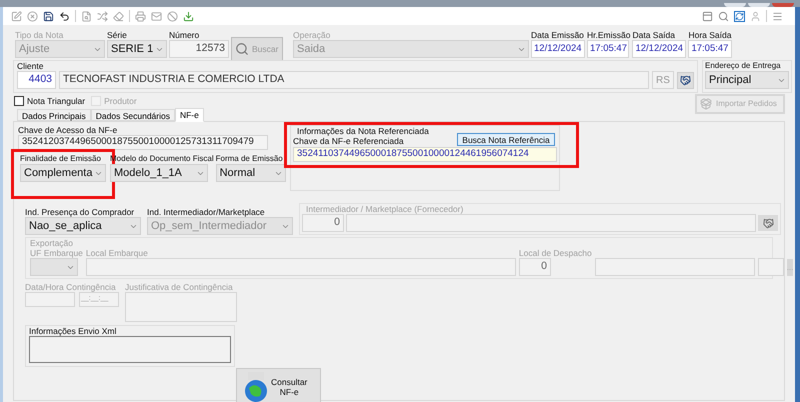 This screenshot has width=800, height=402. Describe the element at coordinates (68, 130) in the screenshot. I see `field-label: Chave de Acesso da NF-e` at that location.